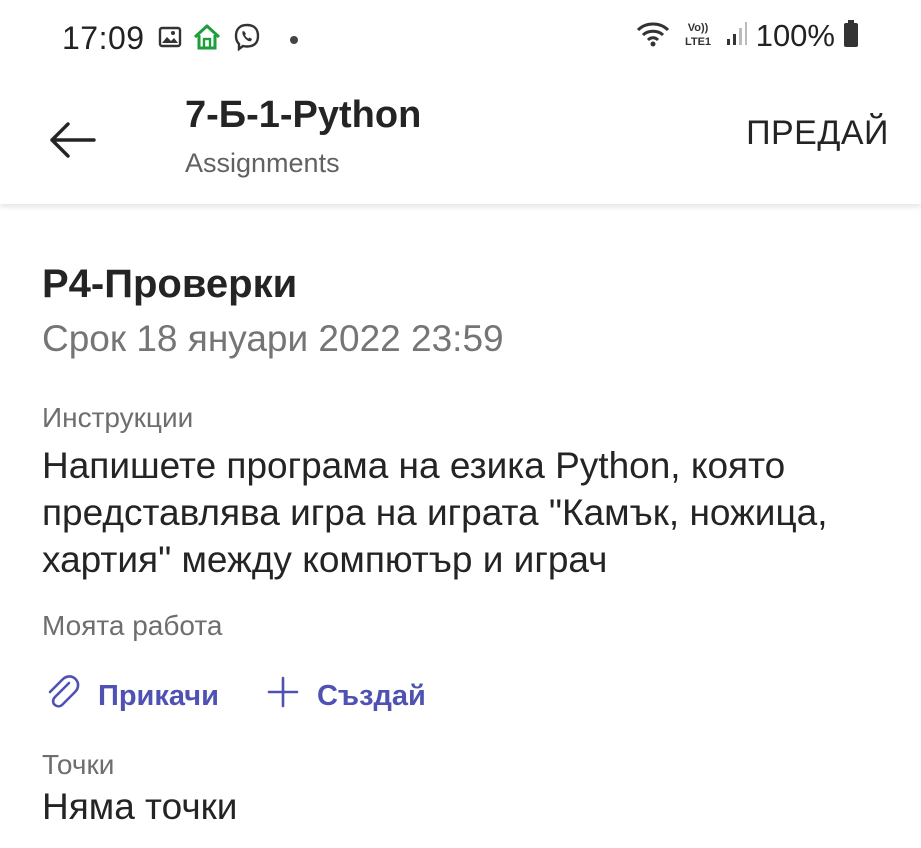  Describe the element at coordinates (262, 163) in the screenshot. I see `section-subtitle: Assignments` at that location.